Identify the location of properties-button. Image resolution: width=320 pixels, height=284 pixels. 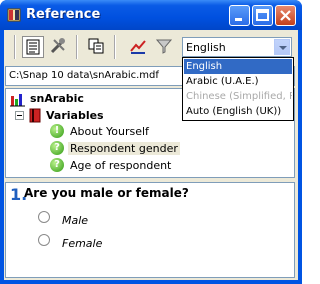
(33, 47).